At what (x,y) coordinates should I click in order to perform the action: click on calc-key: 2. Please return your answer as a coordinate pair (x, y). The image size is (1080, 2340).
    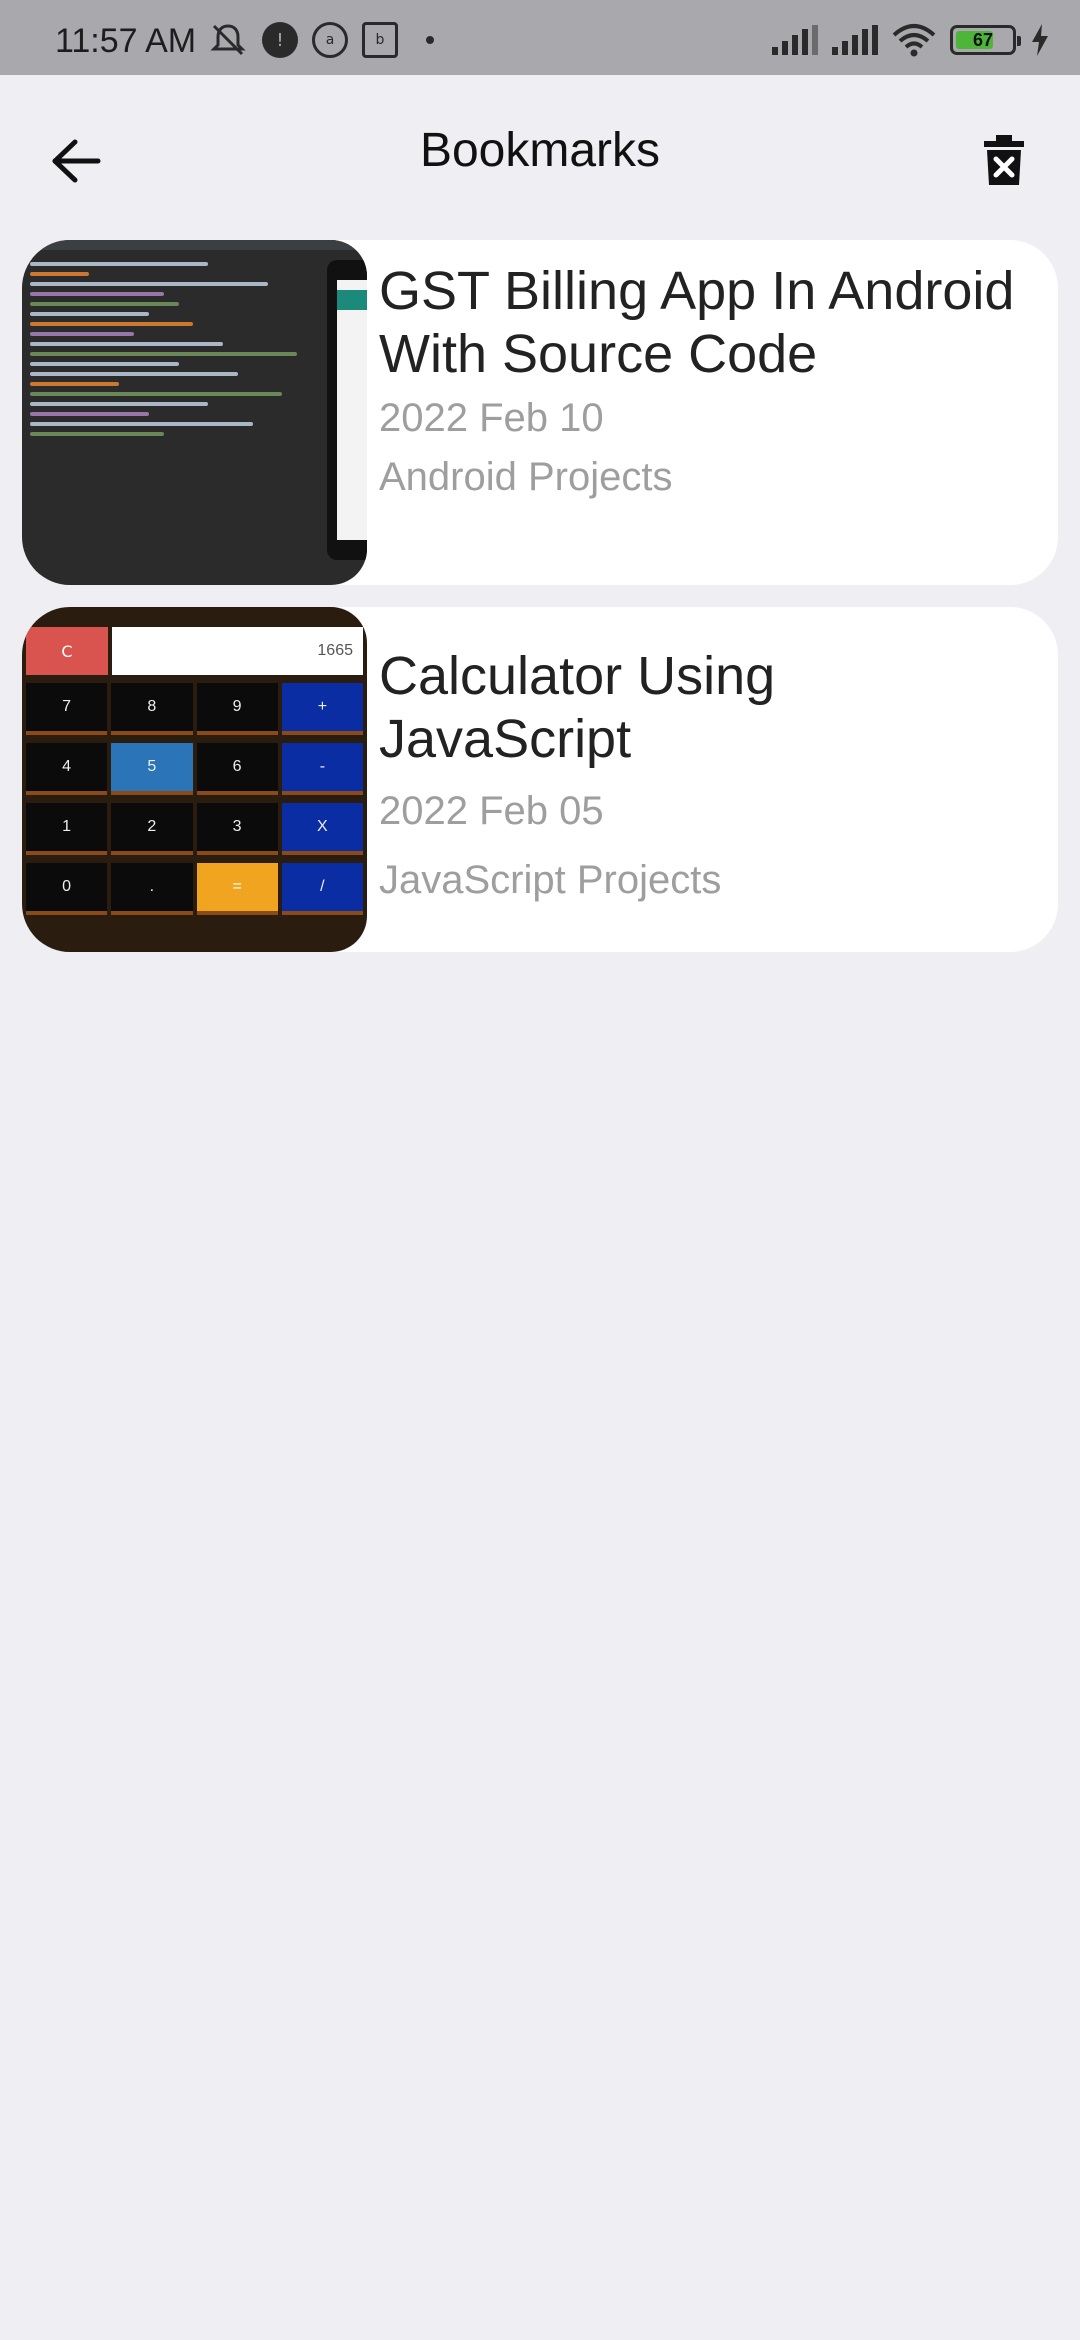
    Looking at the image, I should click on (152, 829).